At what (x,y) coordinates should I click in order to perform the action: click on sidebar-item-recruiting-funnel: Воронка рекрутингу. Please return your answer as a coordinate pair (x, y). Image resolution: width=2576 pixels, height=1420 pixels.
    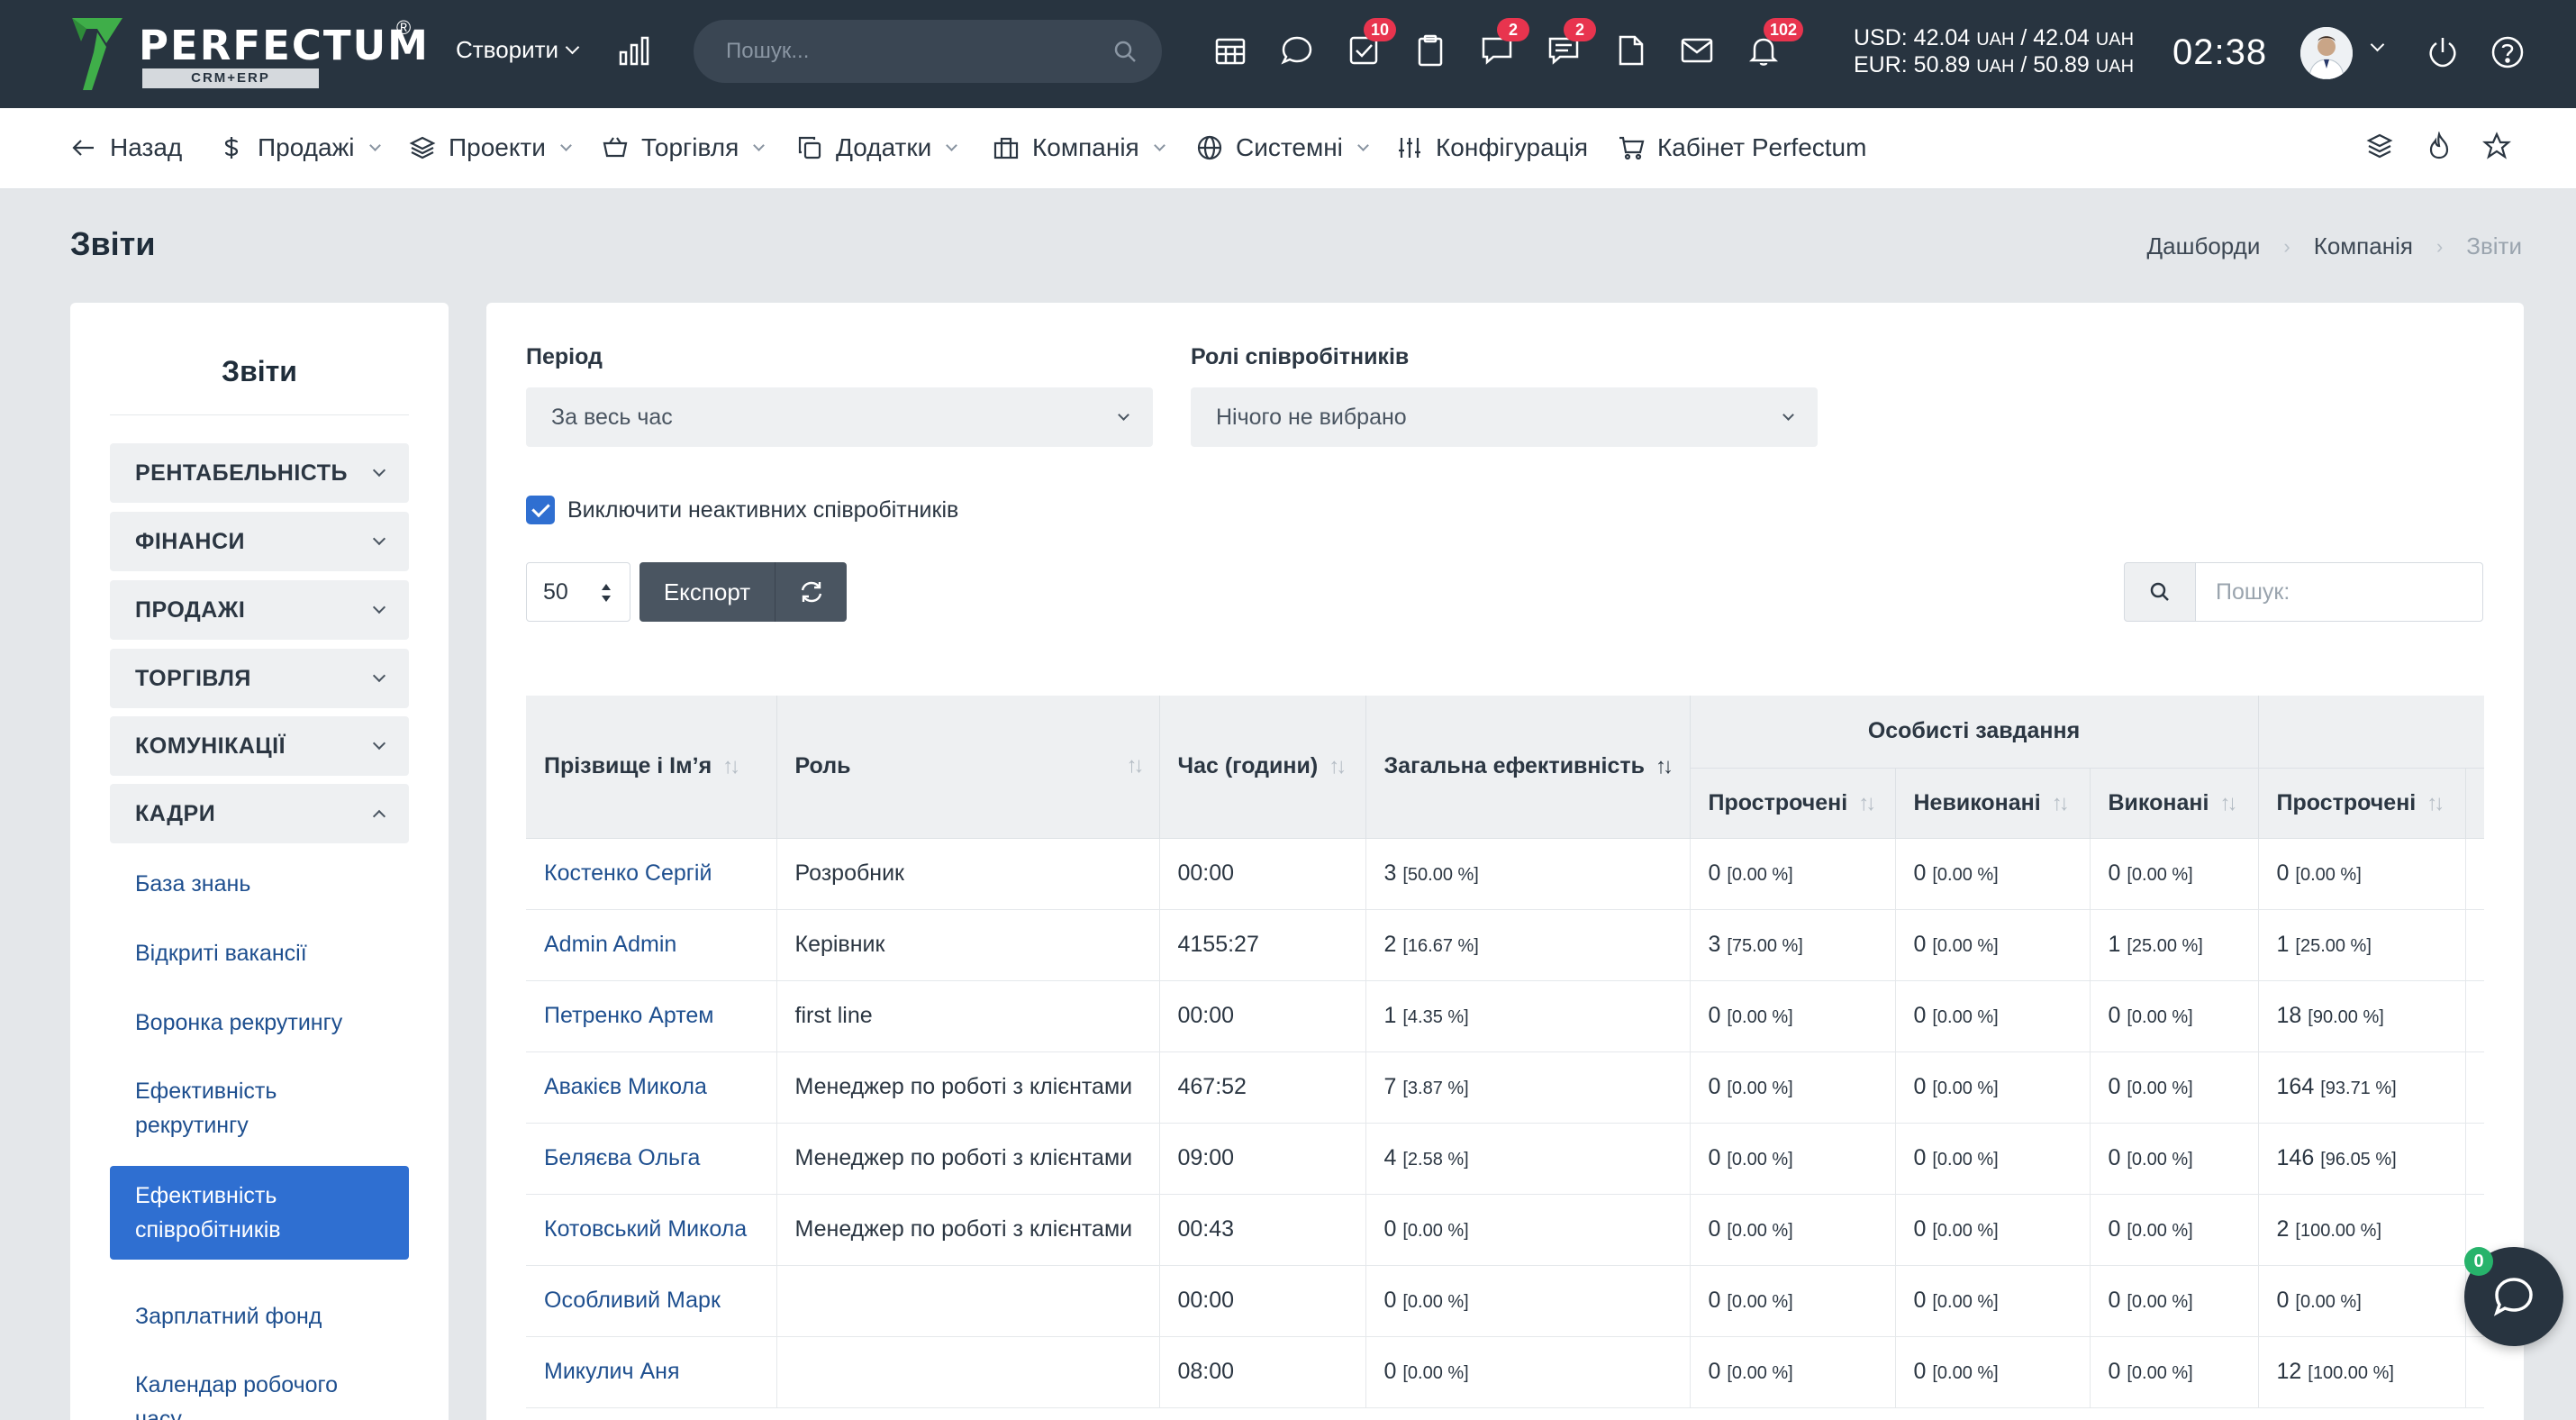
    Looking at the image, I should click on (259, 1023).